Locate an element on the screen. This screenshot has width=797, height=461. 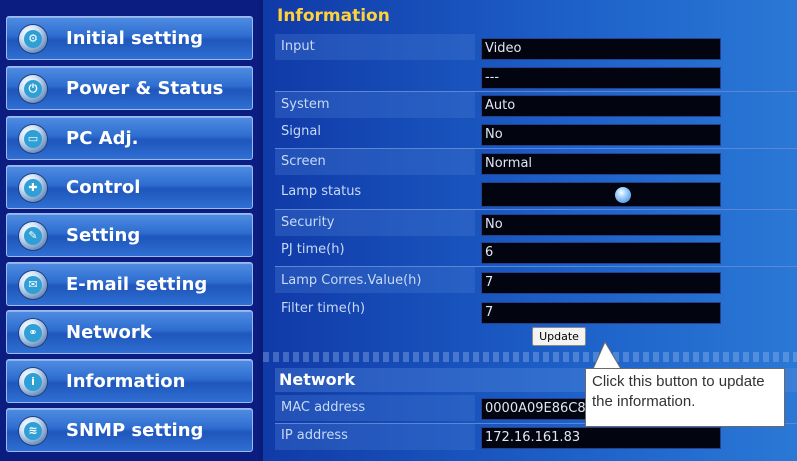
info-label-input: Input is located at coordinates (298, 46).